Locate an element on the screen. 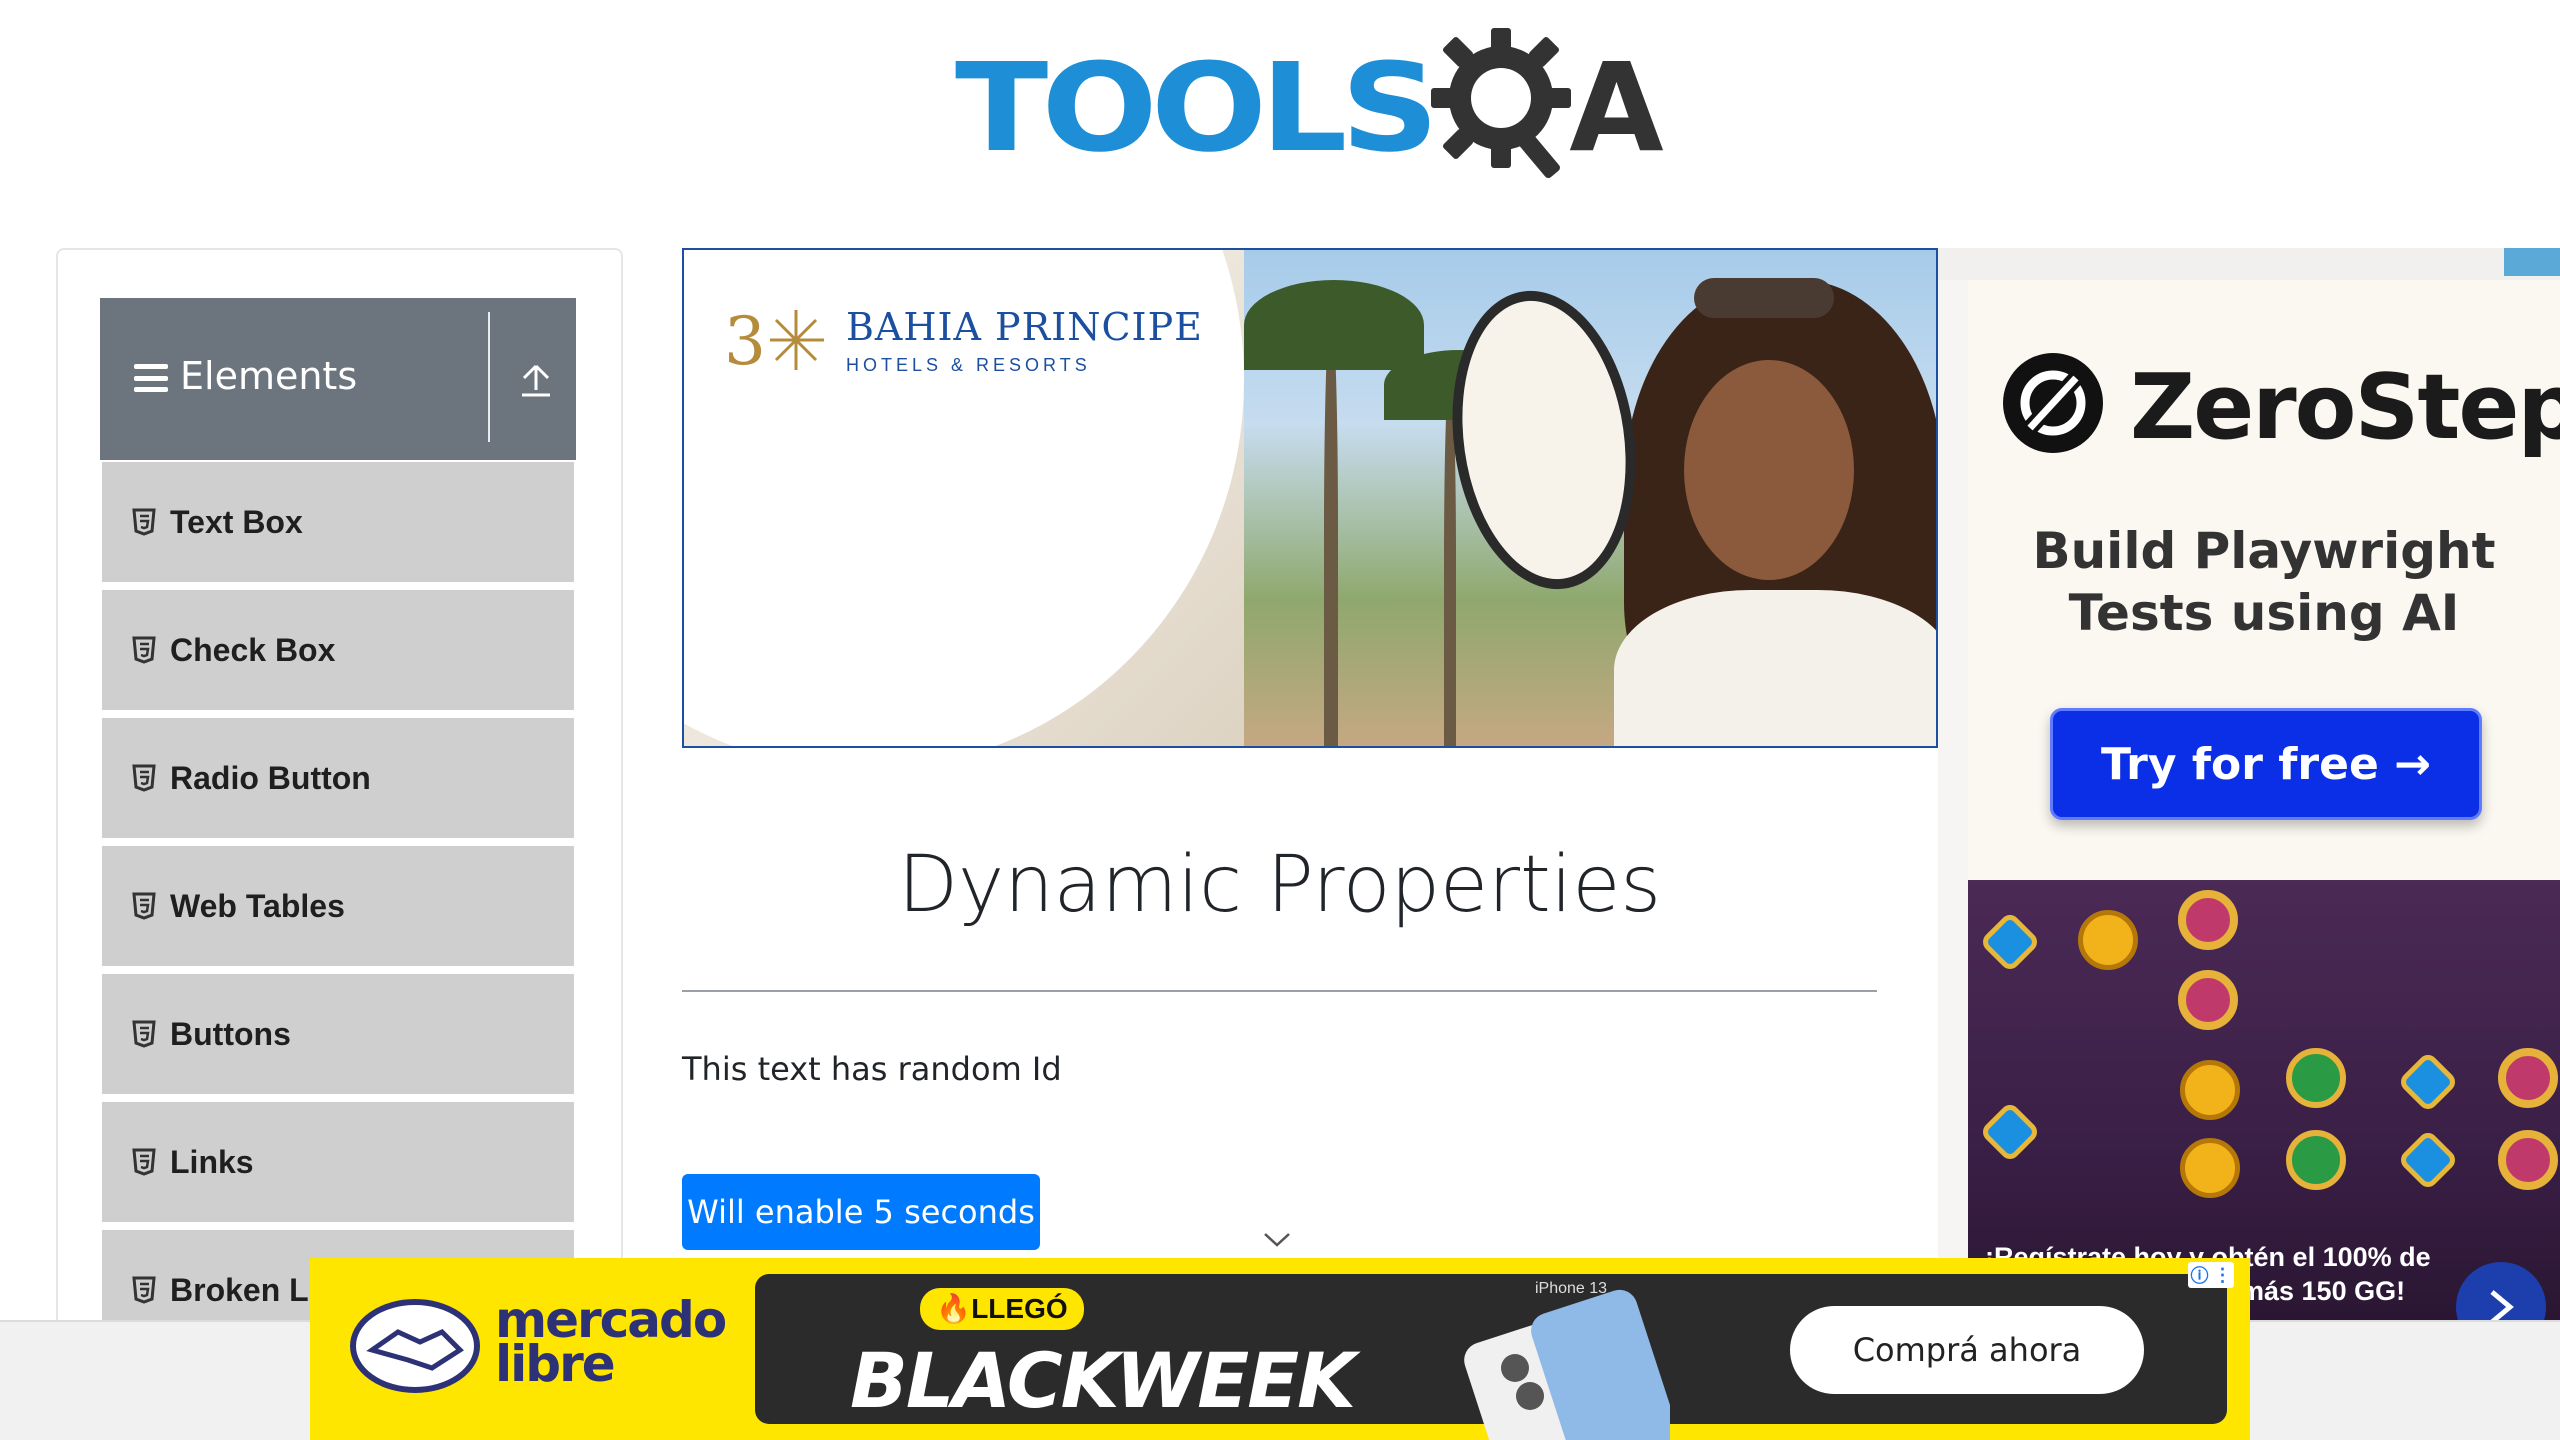 The height and width of the screenshot is (1440, 2560). bahia-sun-logo-icon: 3 is located at coordinates (774, 341).